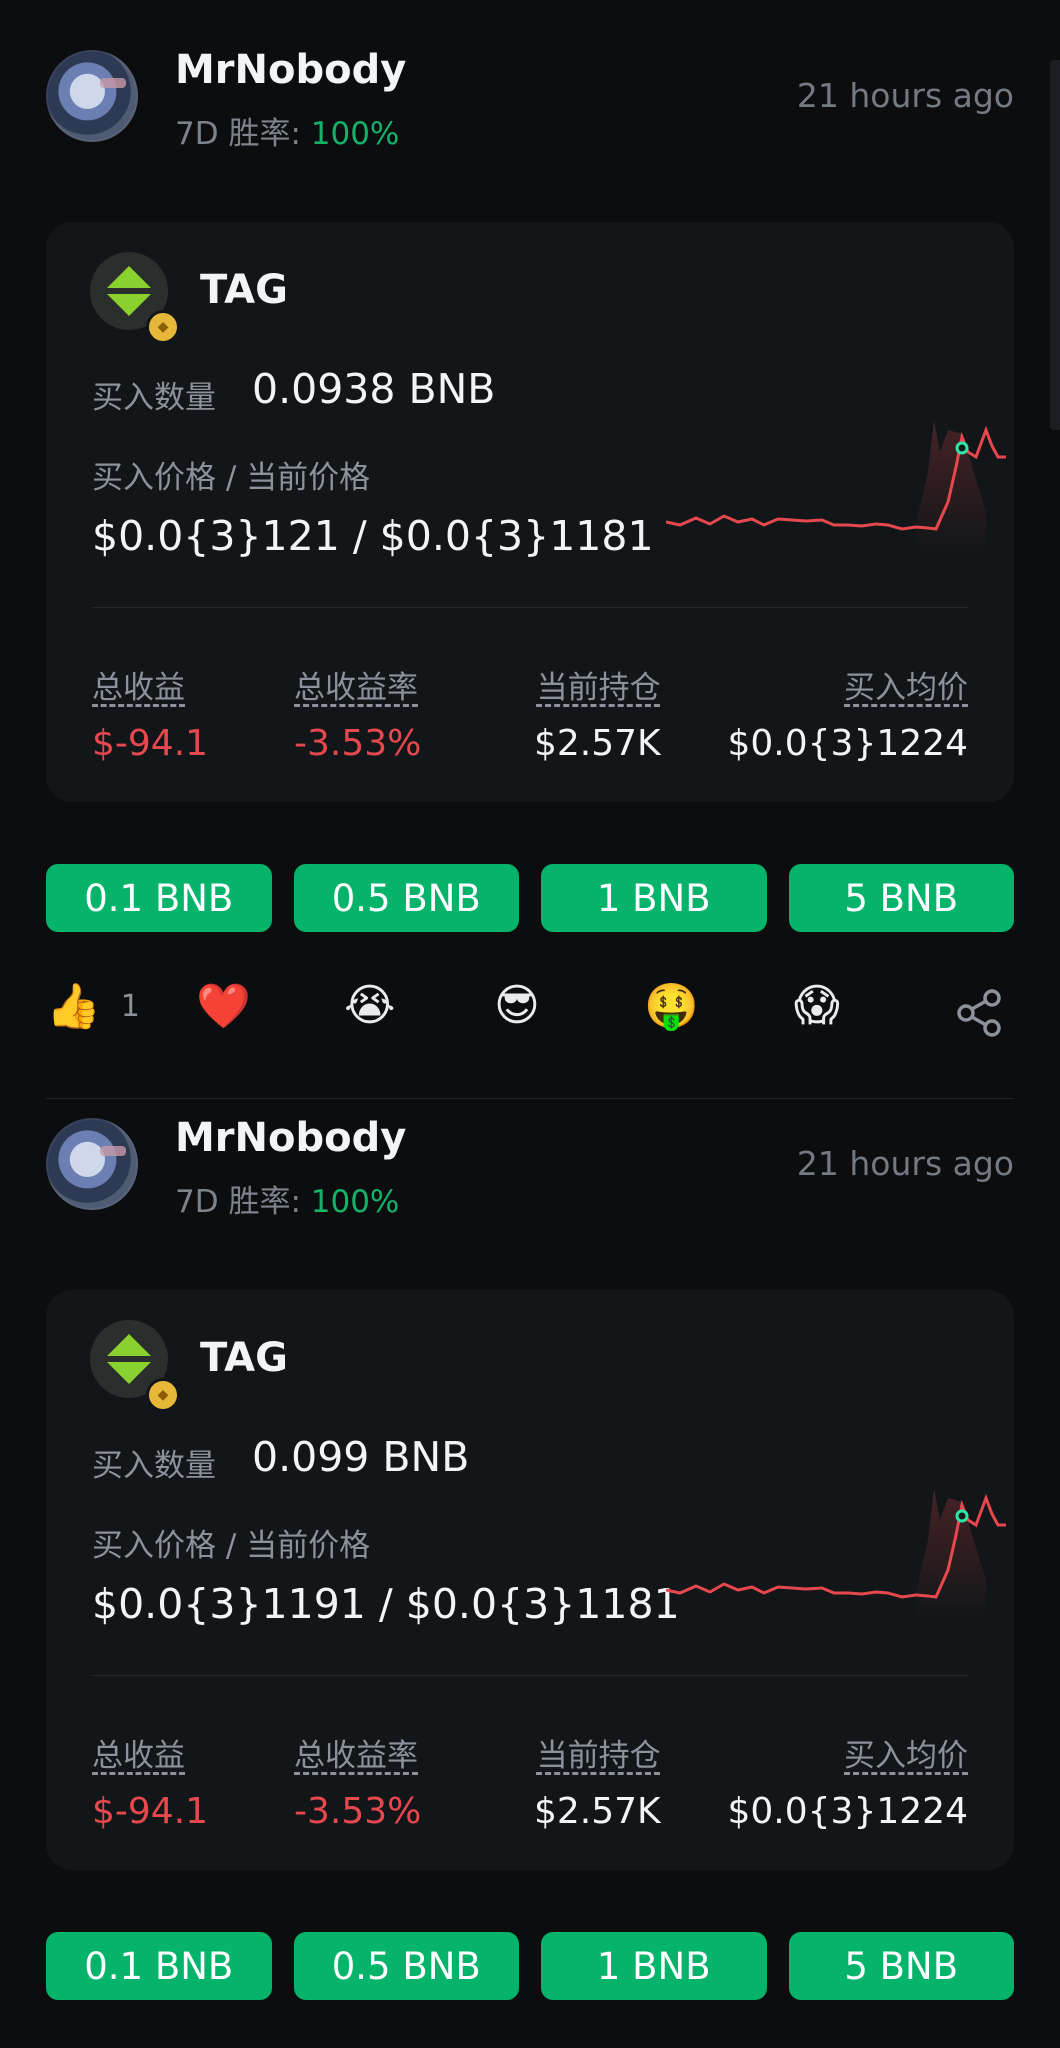 This screenshot has height=2048, width=1060. What do you see at coordinates (817, 1005) in the screenshot?
I see `screaming-face-icon: 😱` at bounding box center [817, 1005].